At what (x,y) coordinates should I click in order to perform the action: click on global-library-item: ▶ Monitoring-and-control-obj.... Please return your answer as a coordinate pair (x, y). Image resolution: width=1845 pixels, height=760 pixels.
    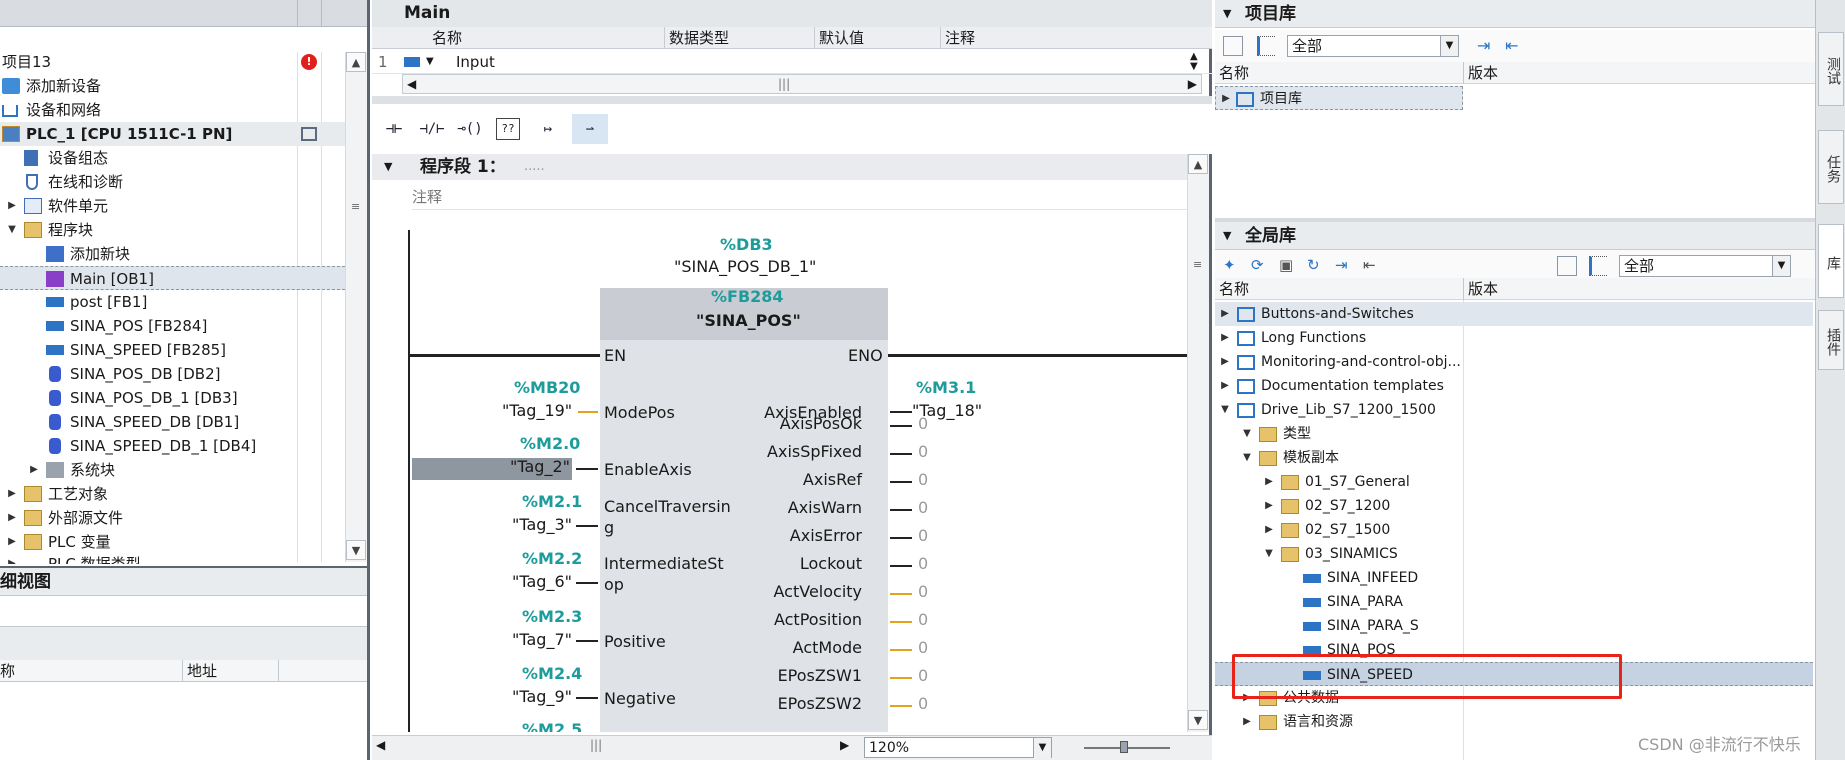
    Looking at the image, I should click on (1514, 362).